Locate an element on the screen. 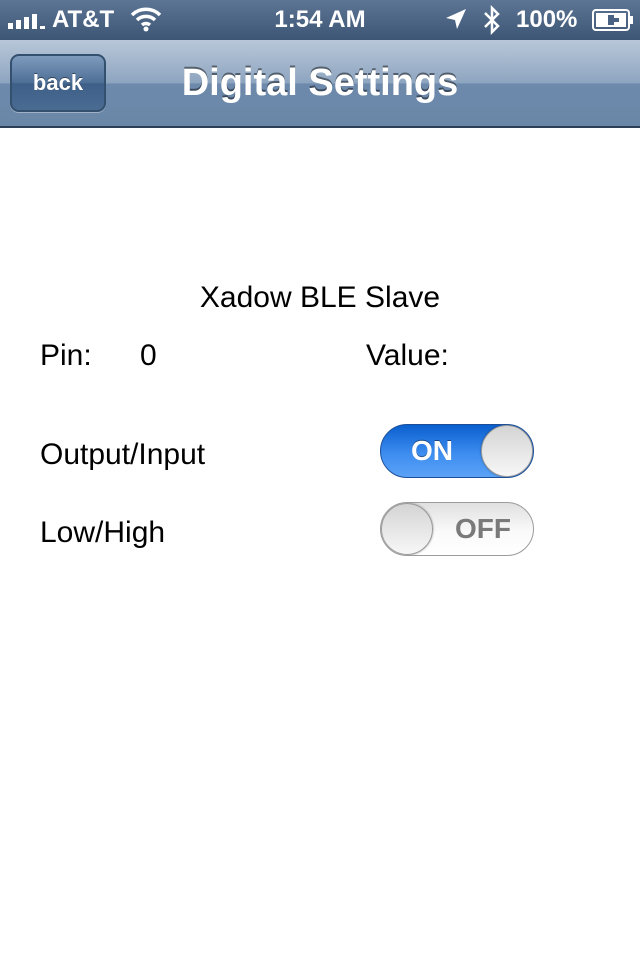 The image size is (640, 960). back-button: back is located at coordinates (58, 83).